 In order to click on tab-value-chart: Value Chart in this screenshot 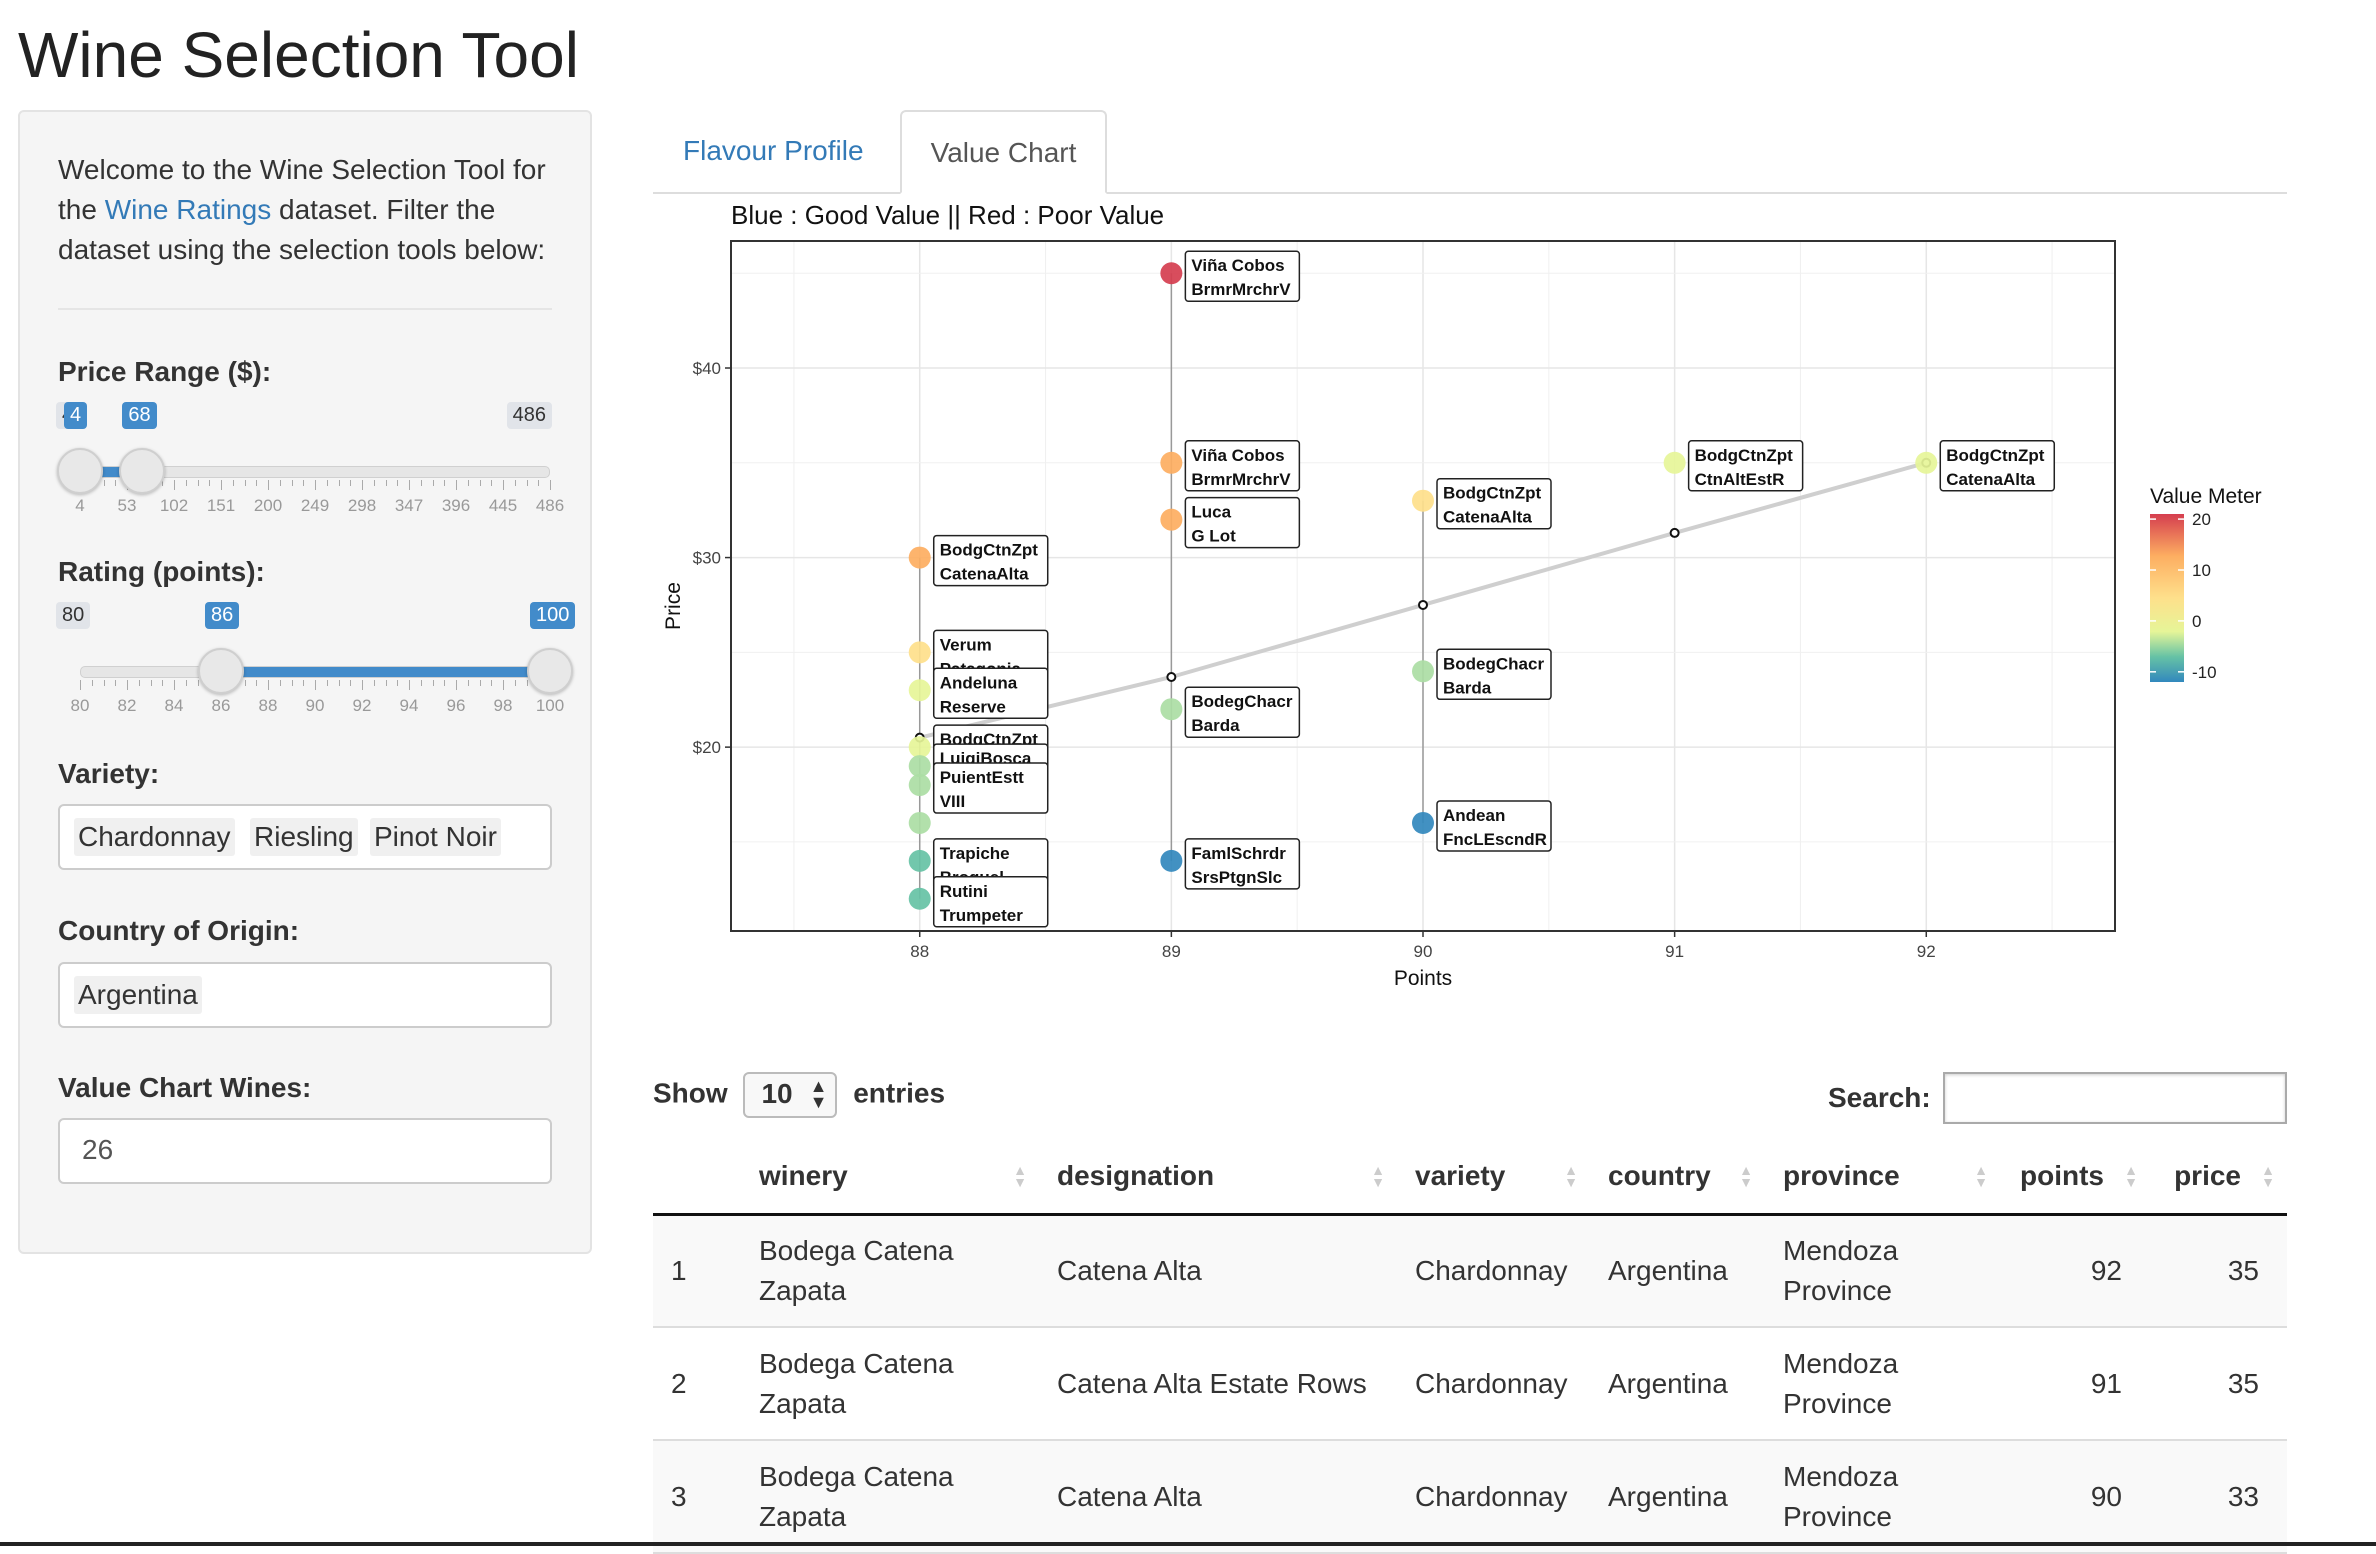, I will do `click(1003, 152)`.